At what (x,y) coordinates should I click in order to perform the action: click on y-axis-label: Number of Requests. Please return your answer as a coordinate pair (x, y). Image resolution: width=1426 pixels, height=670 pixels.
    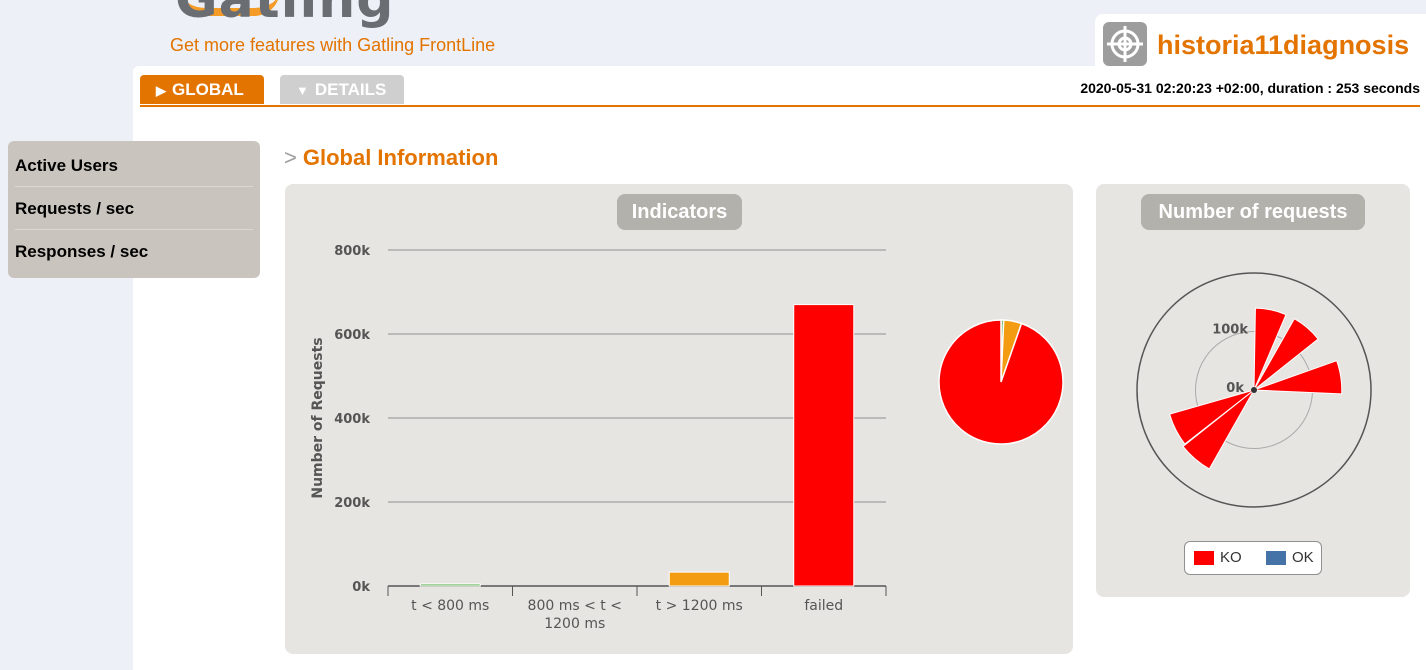
    Looking at the image, I should click on (318, 417).